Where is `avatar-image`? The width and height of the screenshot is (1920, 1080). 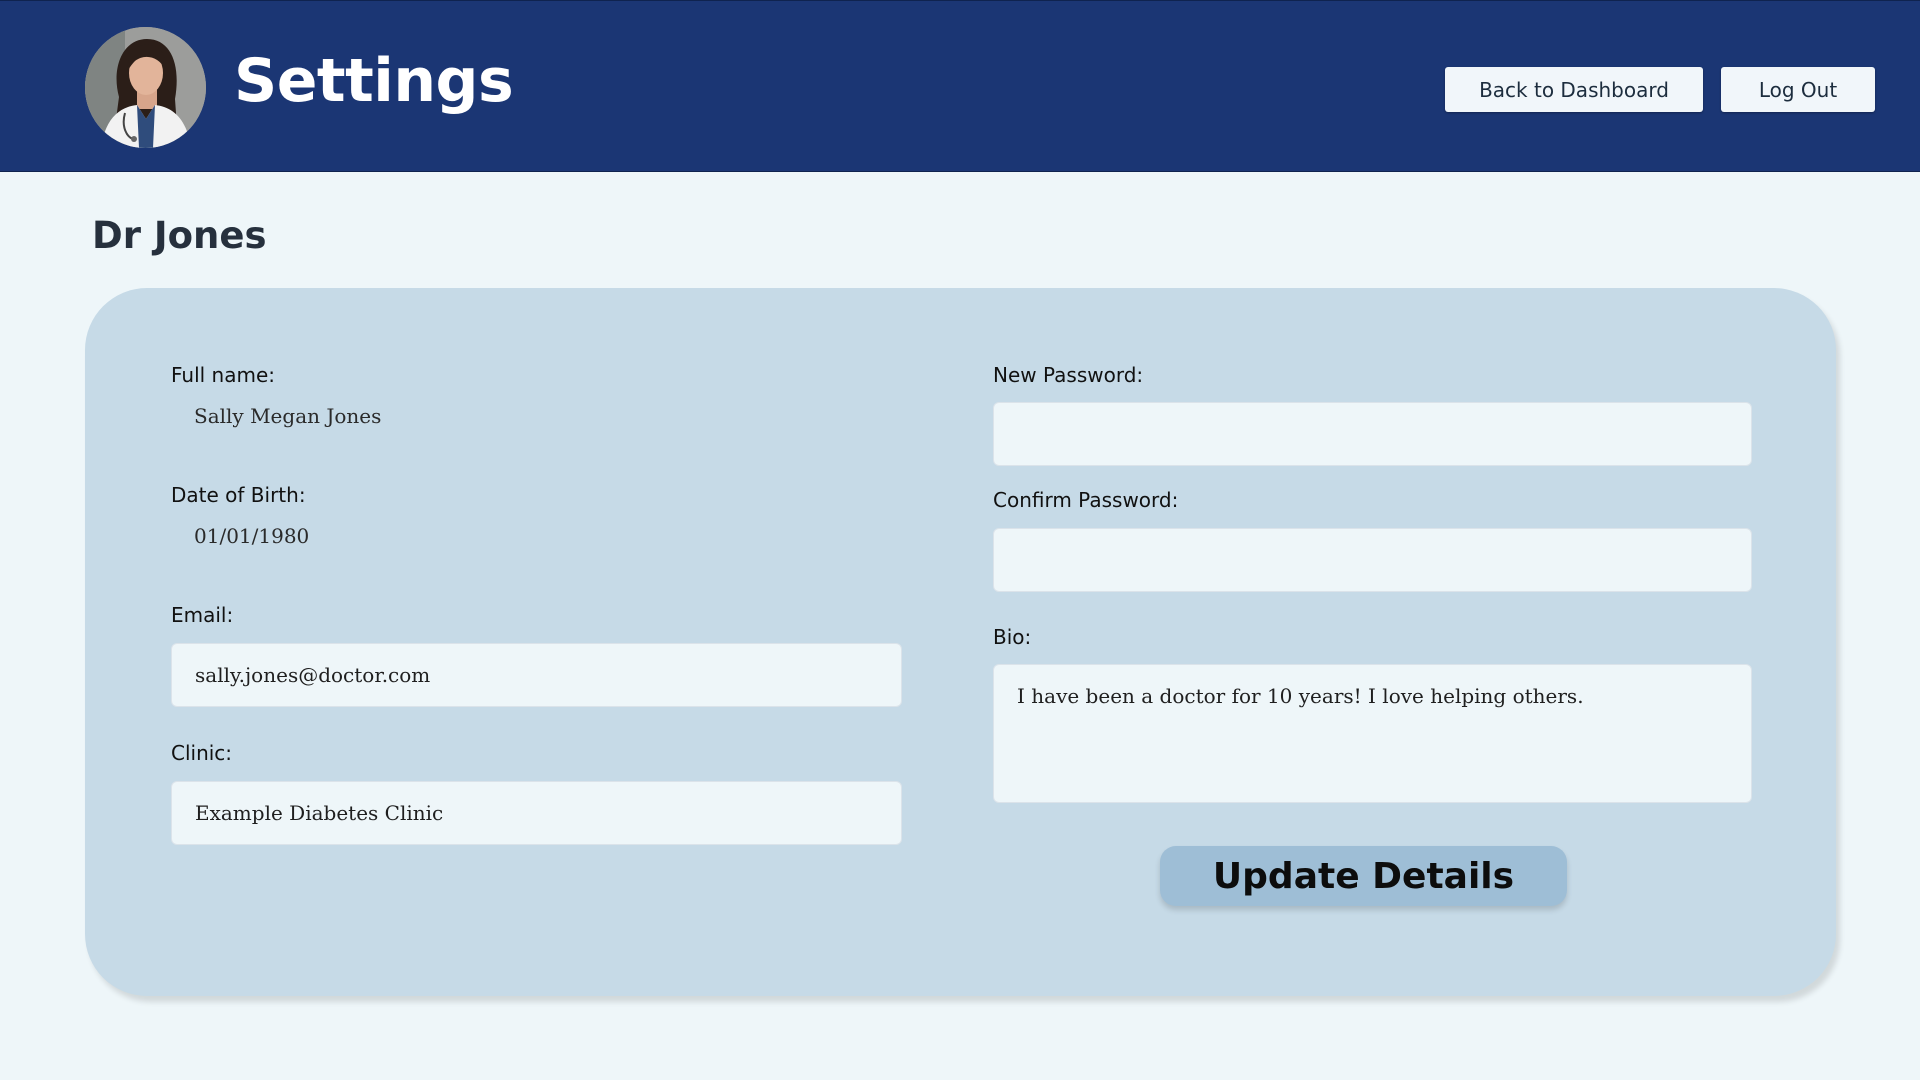
avatar-image is located at coordinates (145, 87).